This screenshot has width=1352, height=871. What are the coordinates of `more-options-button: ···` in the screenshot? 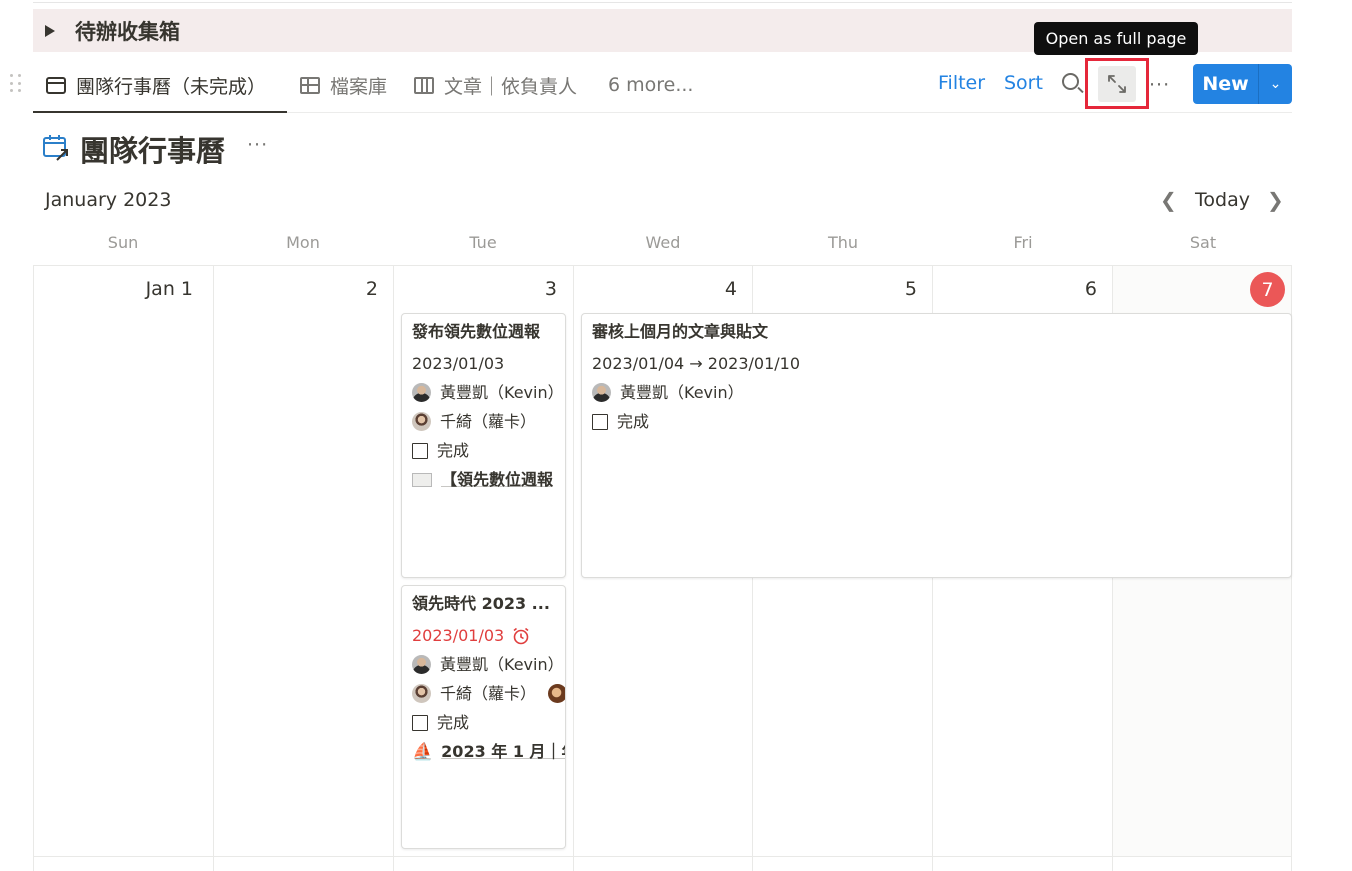 It's located at (1159, 85).